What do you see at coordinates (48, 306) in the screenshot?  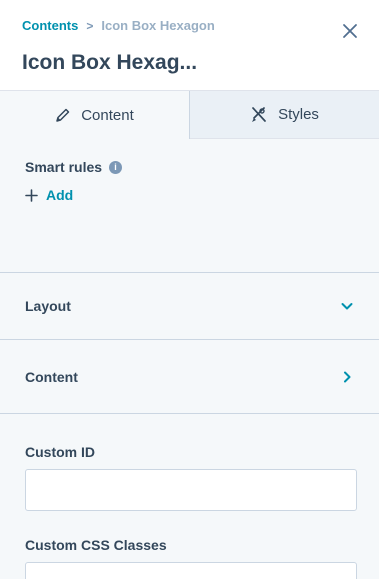 I see `section-layout-label: Layout` at bounding box center [48, 306].